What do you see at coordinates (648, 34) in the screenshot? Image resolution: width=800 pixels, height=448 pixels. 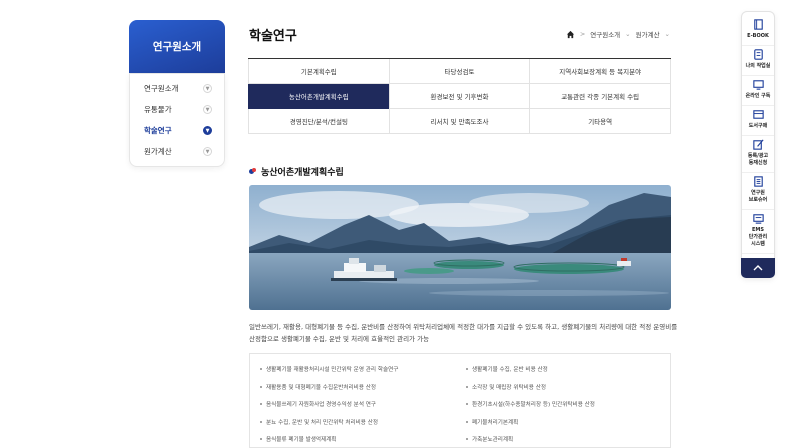 I see `breadcrumb-level2: 원가계산` at bounding box center [648, 34].